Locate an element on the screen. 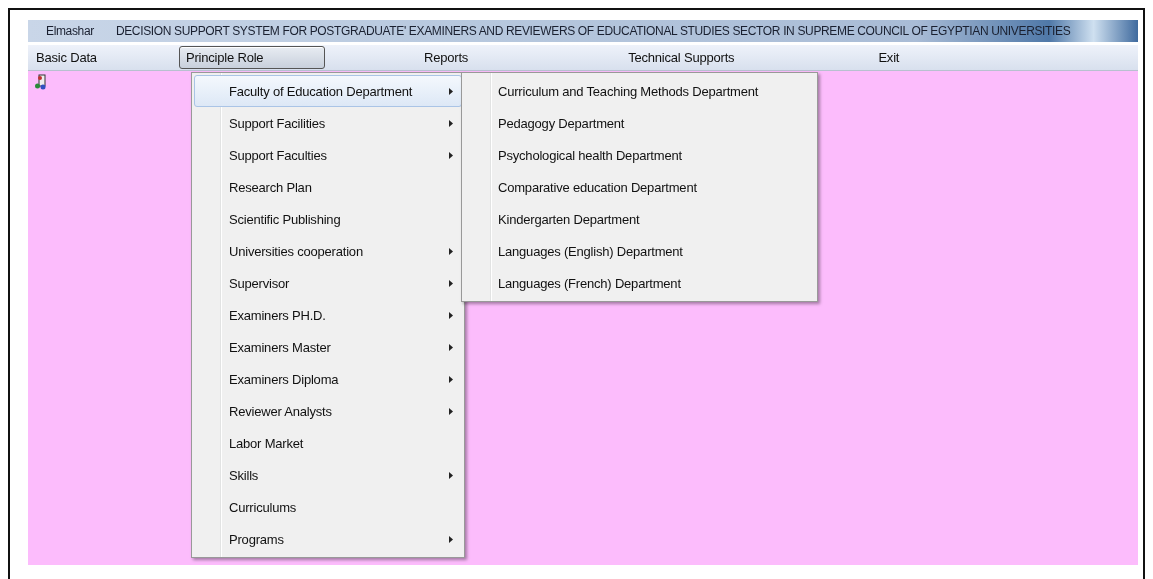 Image resolution: width=1153 pixels, height=579 pixels. menu-item: Languages (English) Department is located at coordinates (639, 251).